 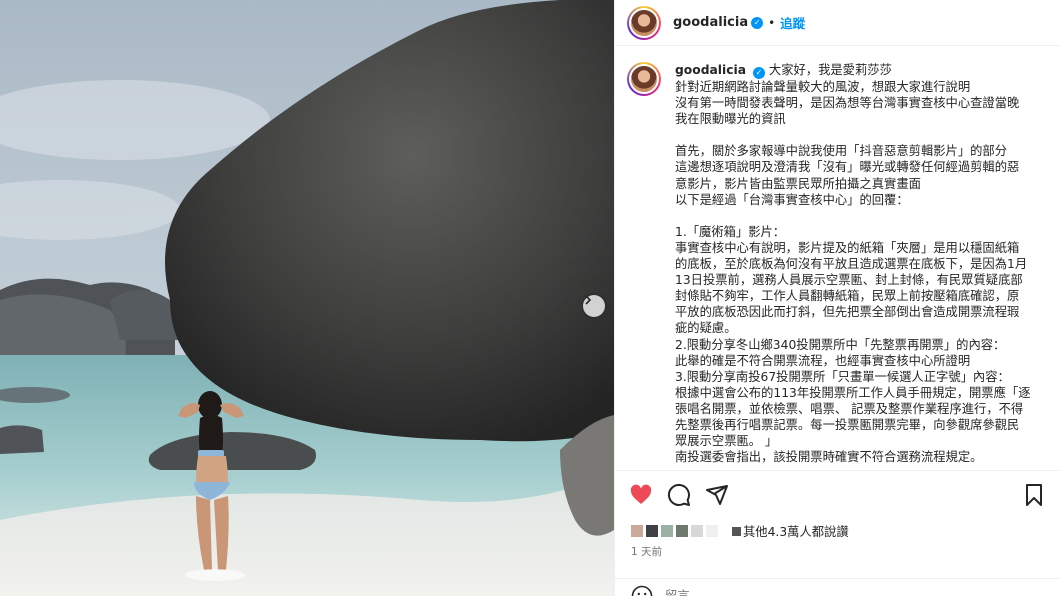 What do you see at coordinates (717, 495) in the screenshot?
I see `share-icon` at bounding box center [717, 495].